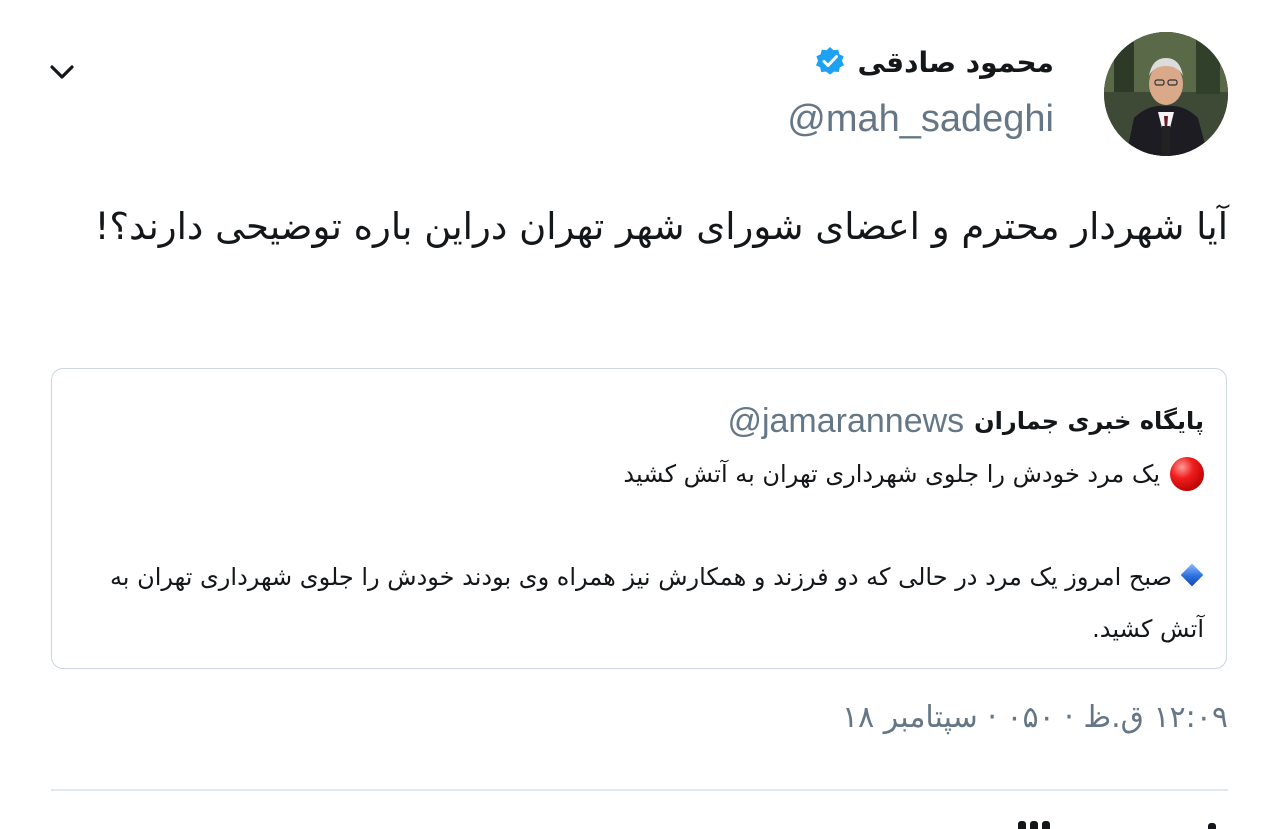  I want to click on author-display-name: محمود صادقی, so click(955, 62).